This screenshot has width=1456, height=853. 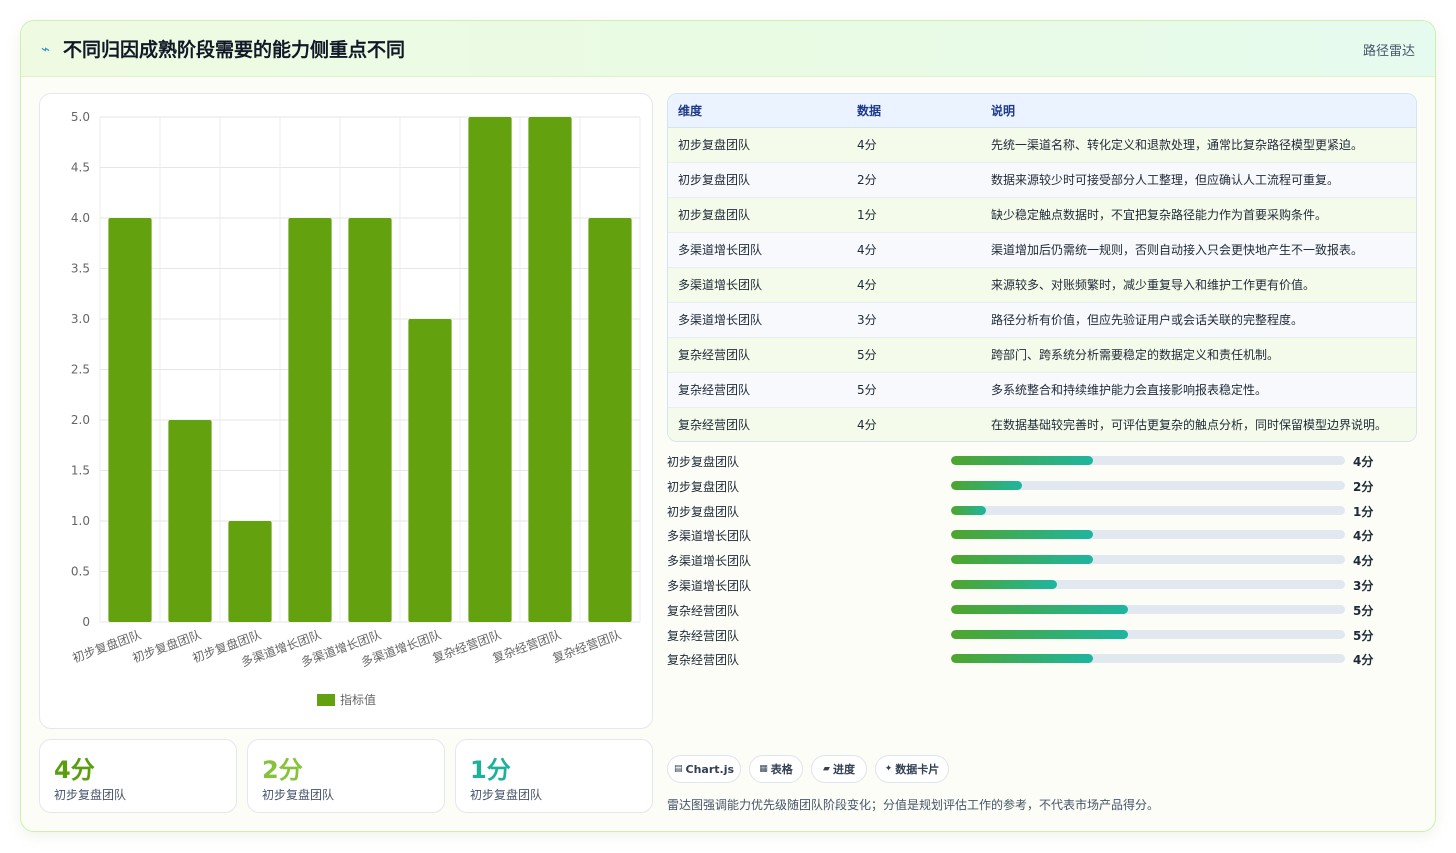 What do you see at coordinates (554, 776) in the screenshot?
I see `stat-card: 1分 初步复盘团队` at bounding box center [554, 776].